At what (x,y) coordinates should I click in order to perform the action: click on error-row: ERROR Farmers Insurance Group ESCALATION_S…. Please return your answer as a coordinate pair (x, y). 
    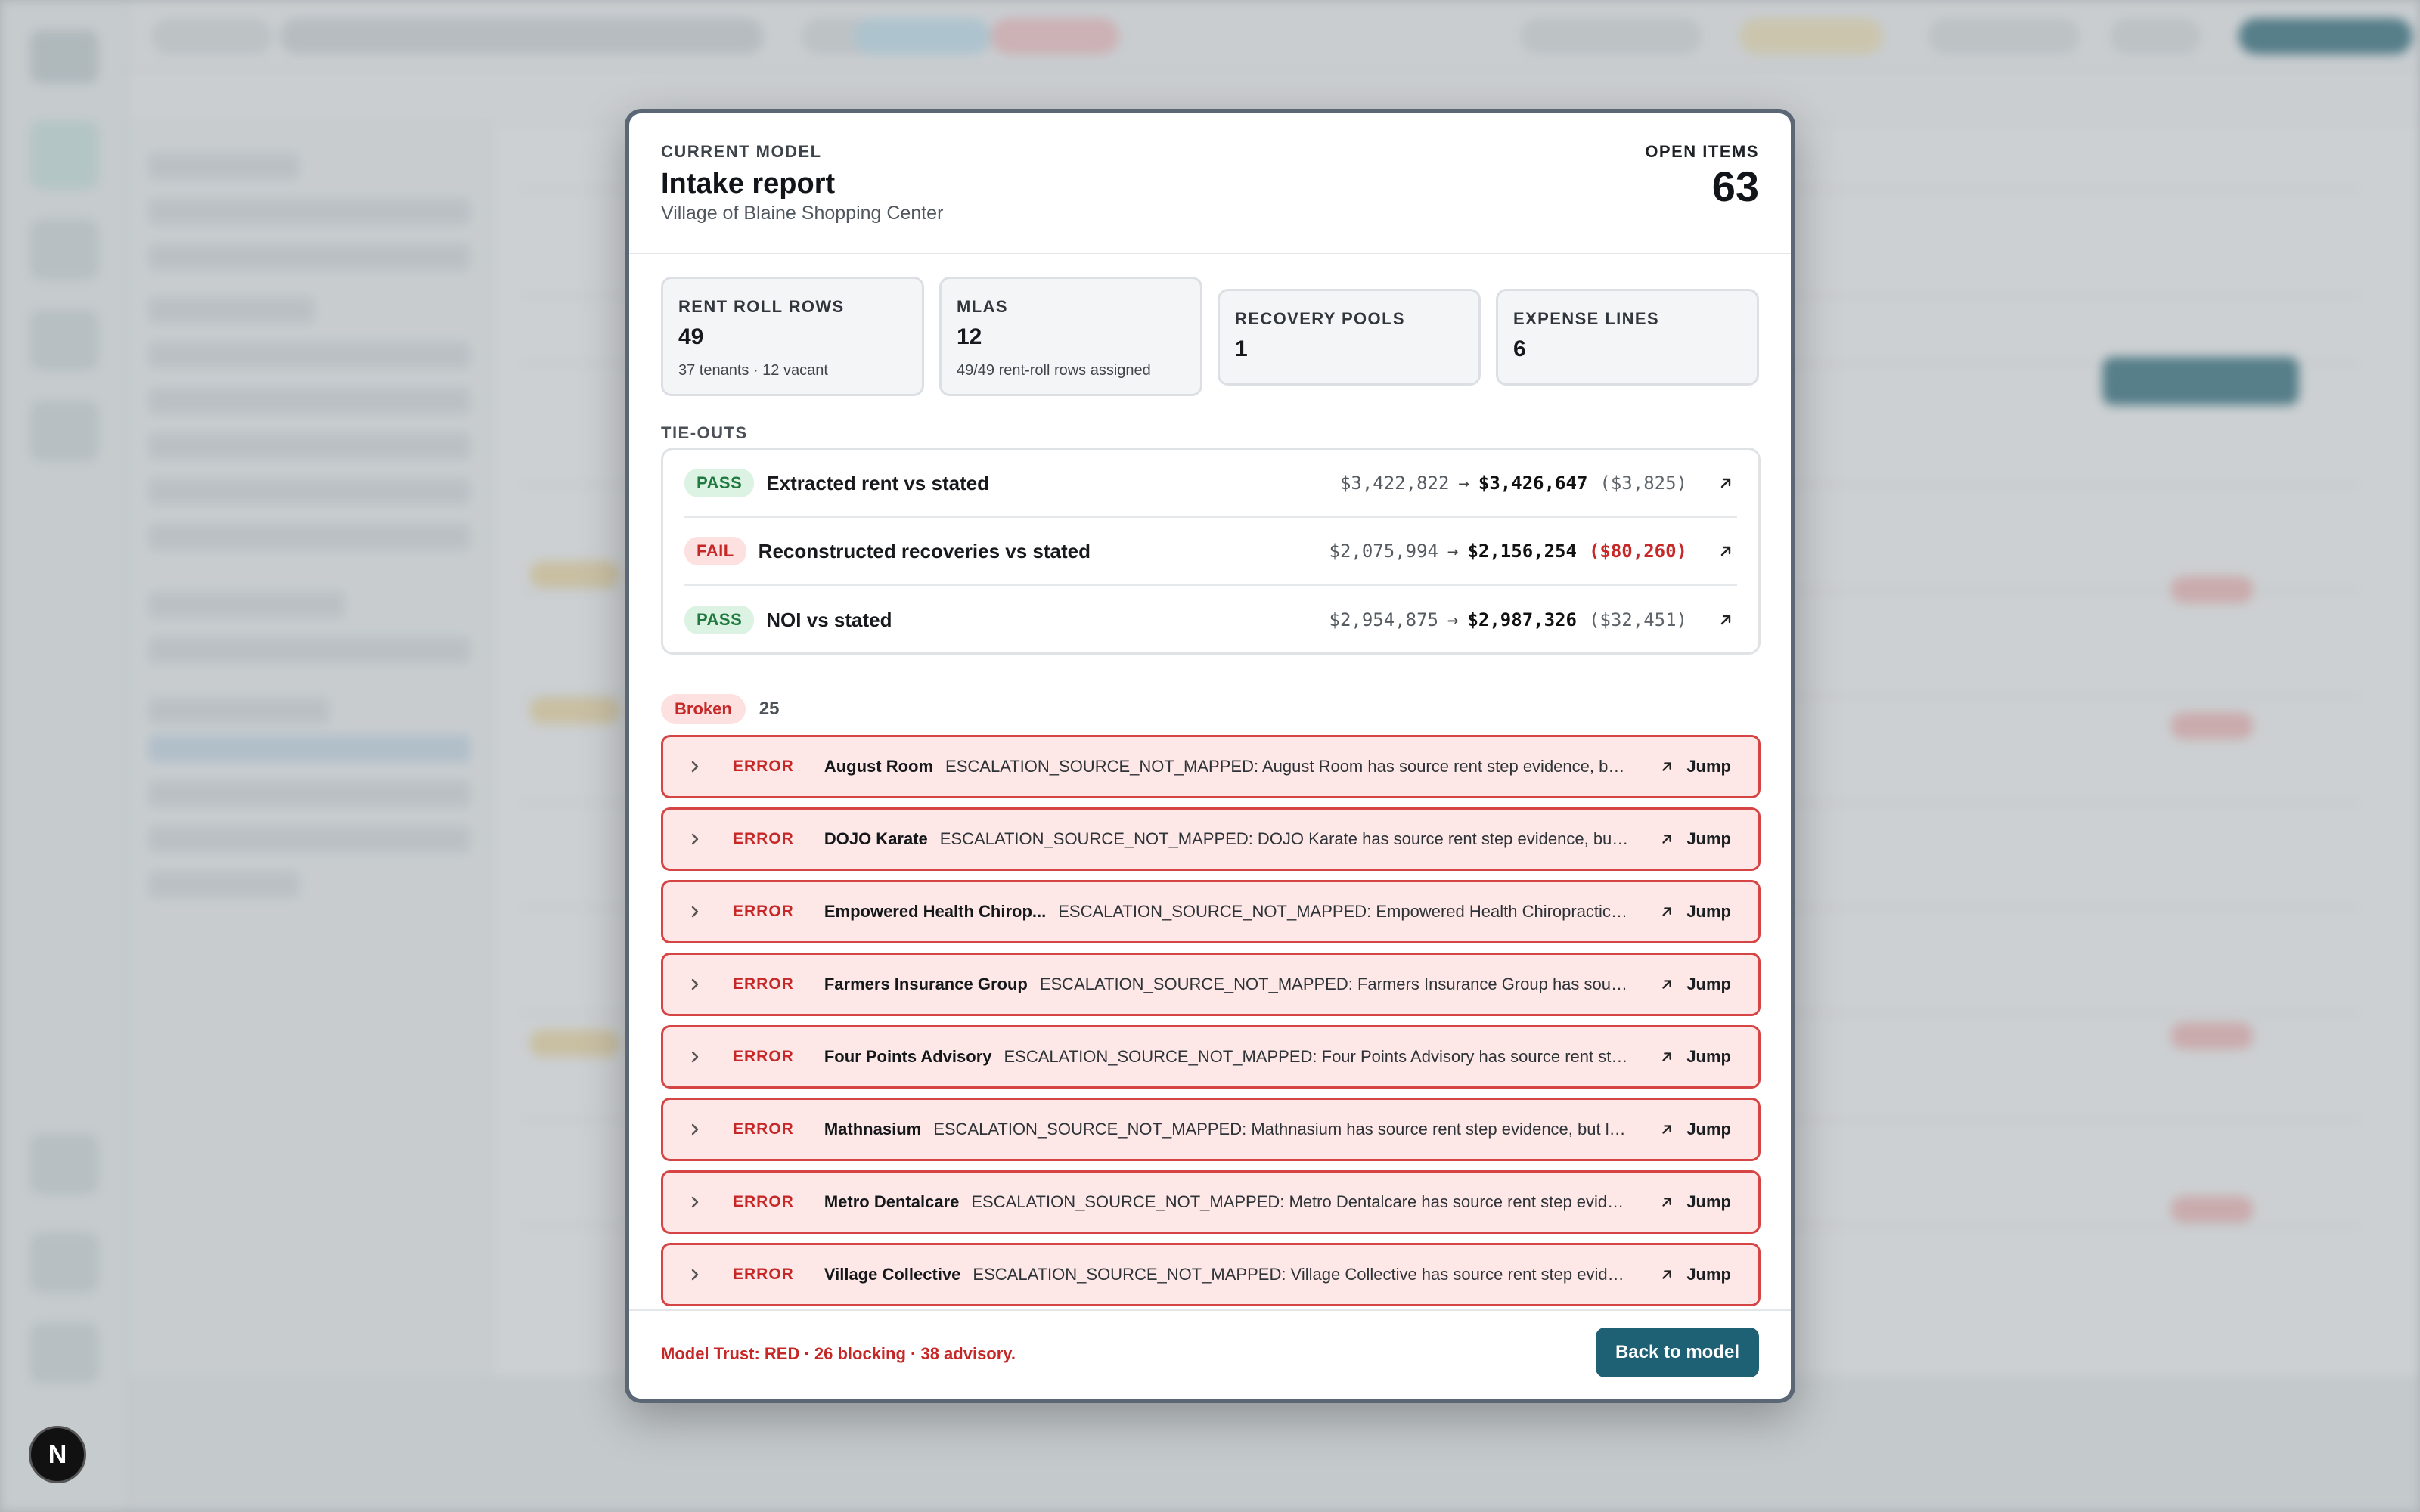
    Looking at the image, I should click on (1211, 984).